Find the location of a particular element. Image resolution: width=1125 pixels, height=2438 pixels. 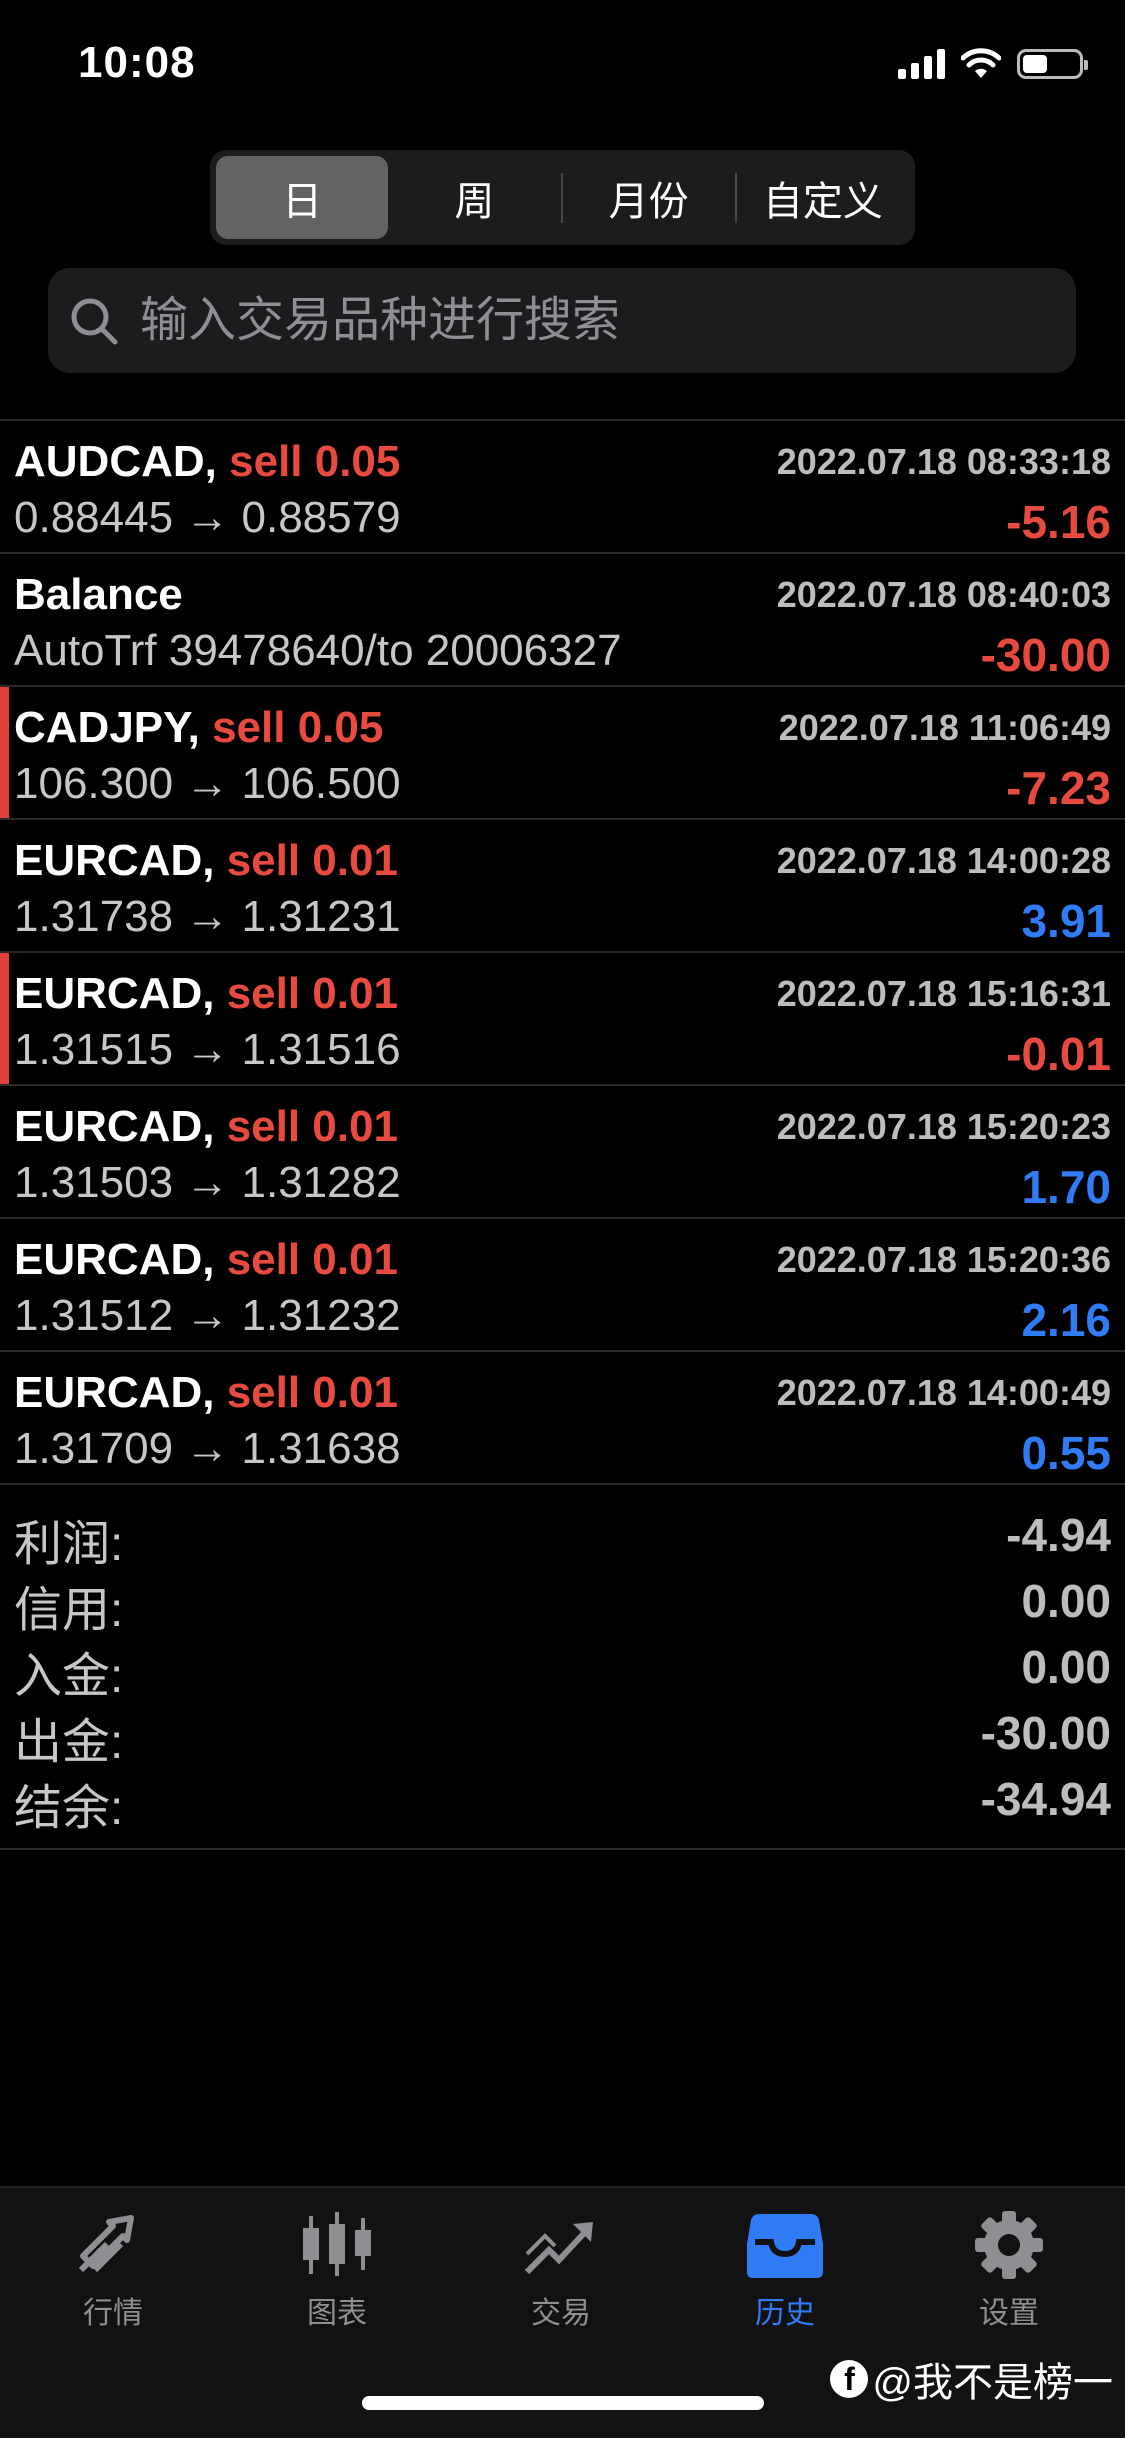

trade-time: 2022.07.18 15:16:31 is located at coordinates (943, 993).